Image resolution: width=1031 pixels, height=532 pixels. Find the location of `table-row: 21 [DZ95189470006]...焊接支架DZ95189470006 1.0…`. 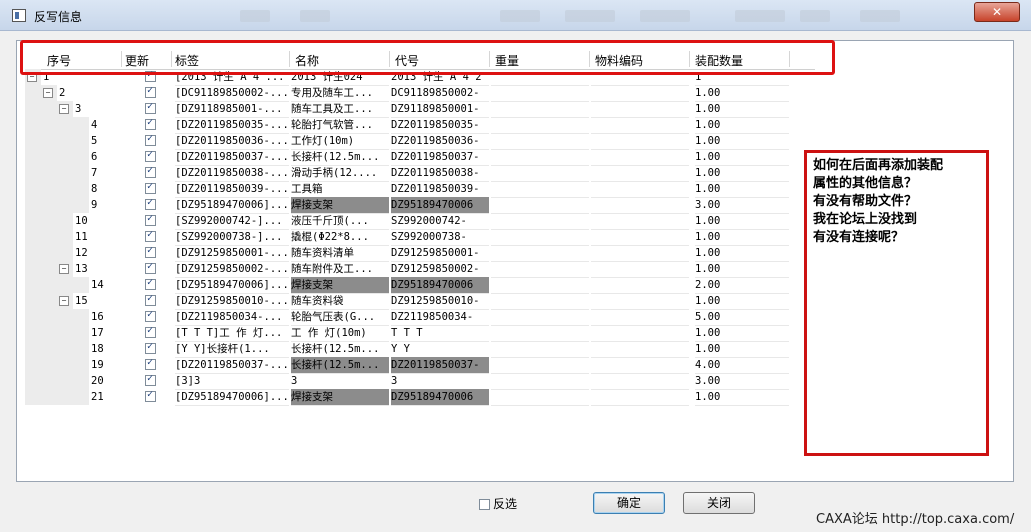

table-row: 21 [DZ95189470006]...焊接支架DZ95189470006 1.0… is located at coordinates (420, 397).